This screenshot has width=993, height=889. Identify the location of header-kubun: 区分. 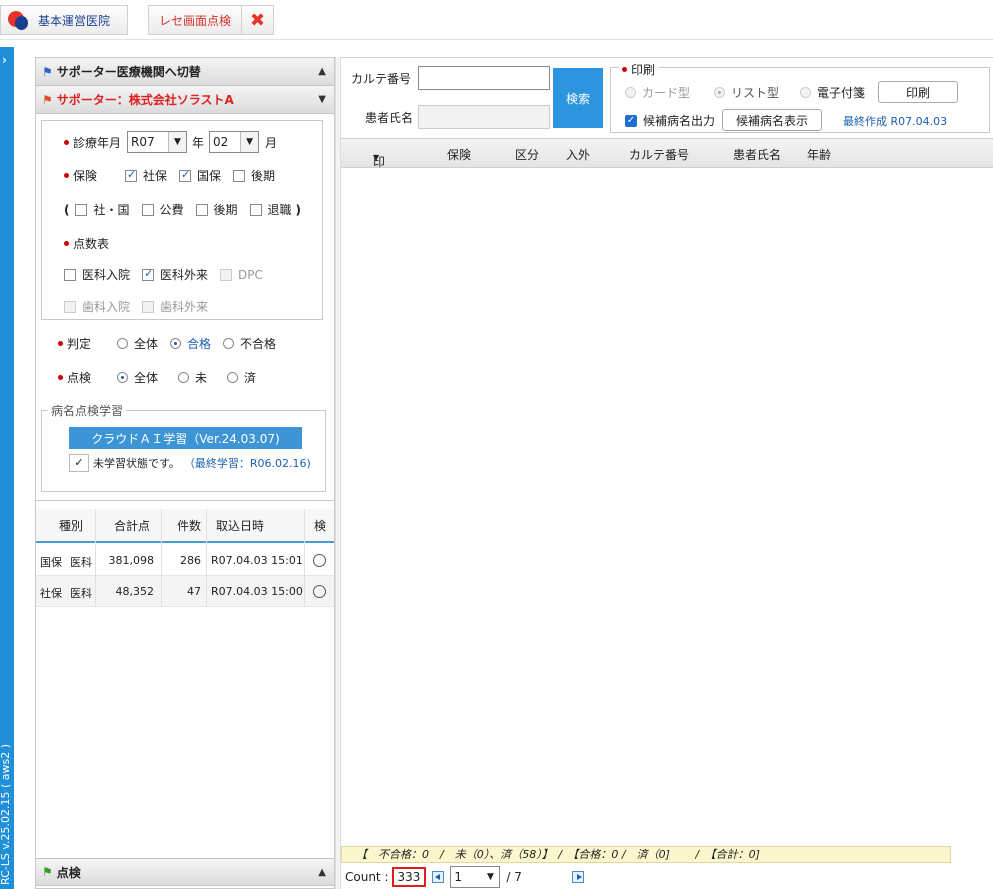
(527, 155).